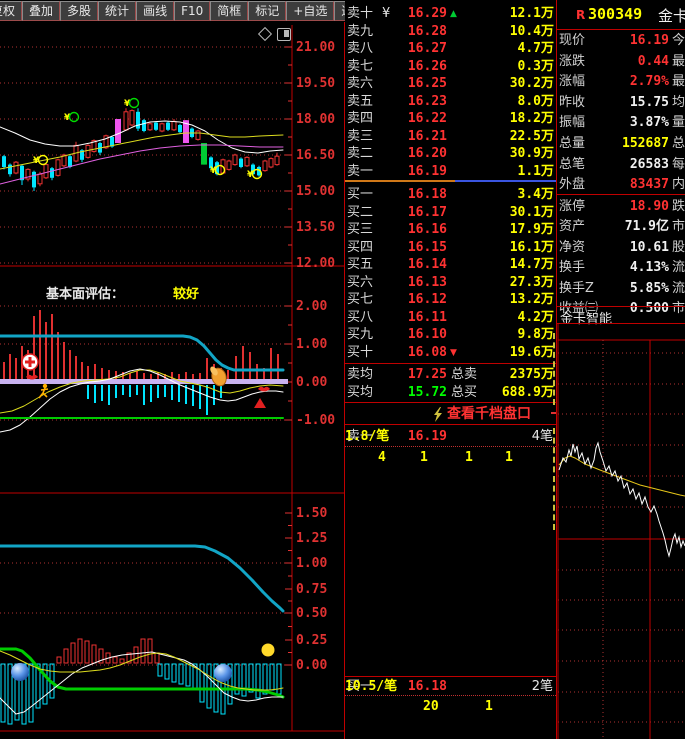 This screenshot has width=685, height=739. What do you see at coordinates (339, 11) in the screenshot?
I see `toolbar-button-10: 返回` at bounding box center [339, 11].